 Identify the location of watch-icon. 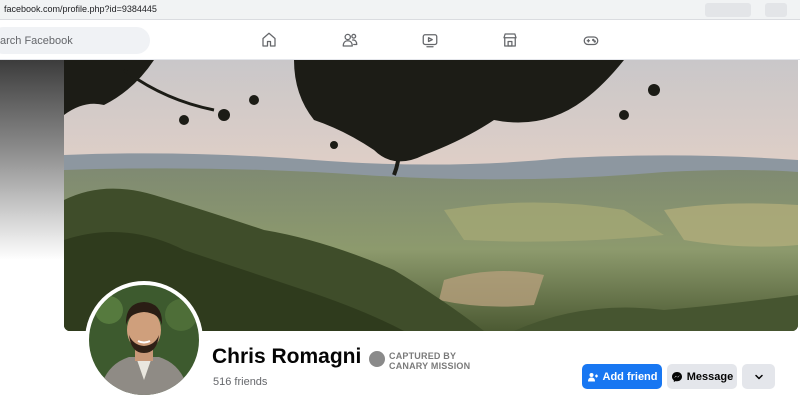
(430, 40).